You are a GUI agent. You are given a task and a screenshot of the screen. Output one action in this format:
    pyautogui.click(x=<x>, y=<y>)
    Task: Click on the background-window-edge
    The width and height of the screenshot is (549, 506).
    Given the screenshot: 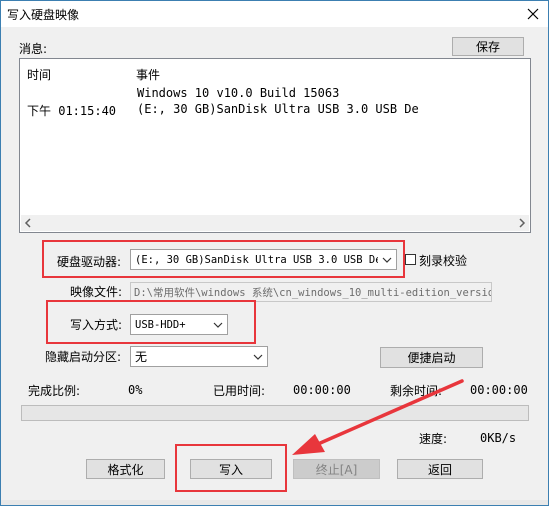 What is the action you would take?
    pyautogui.click(x=274, y=502)
    